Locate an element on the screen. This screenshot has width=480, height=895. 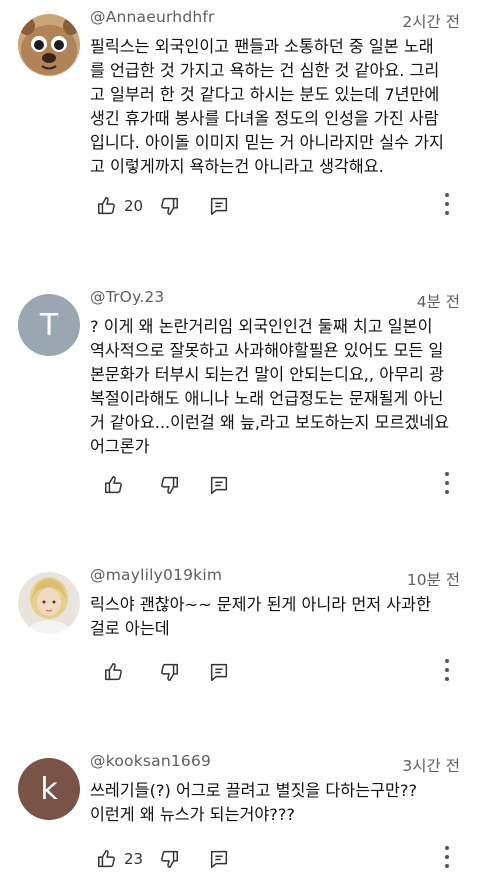
comment-author: @Annaeurhdhfr is located at coordinates (152, 17).